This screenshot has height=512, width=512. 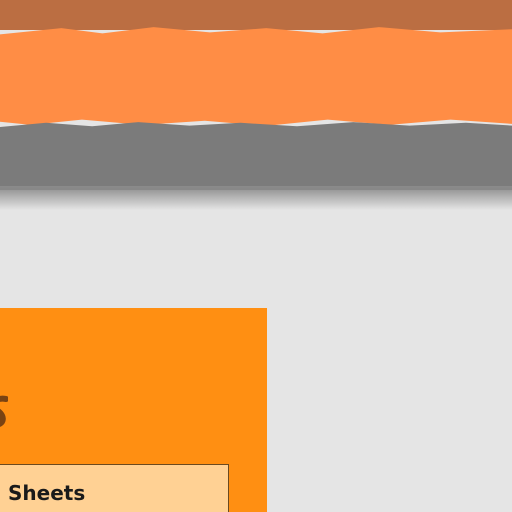 What do you see at coordinates (4, 412) in the screenshot?
I see `decorative-glyph-icon` at bounding box center [4, 412].